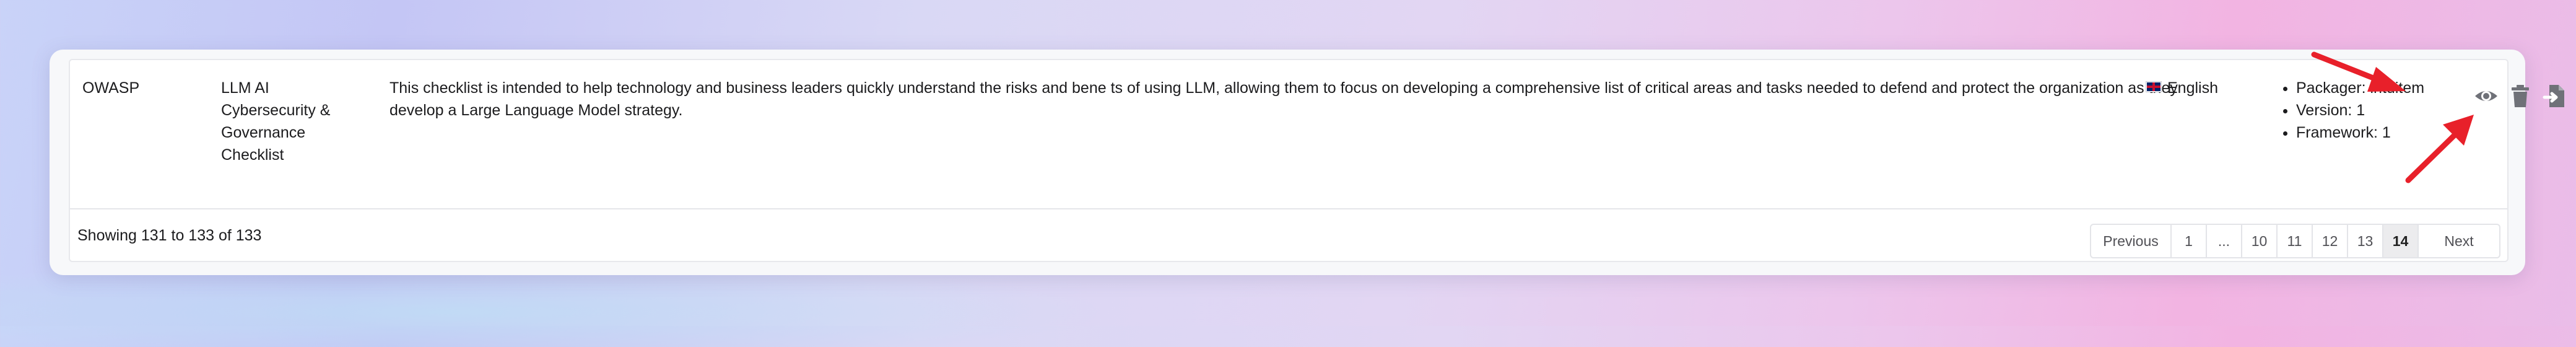  What do you see at coordinates (2330, 241) in the screenshot?
I see `page-12: 12` at bounding box center [2330, 241].